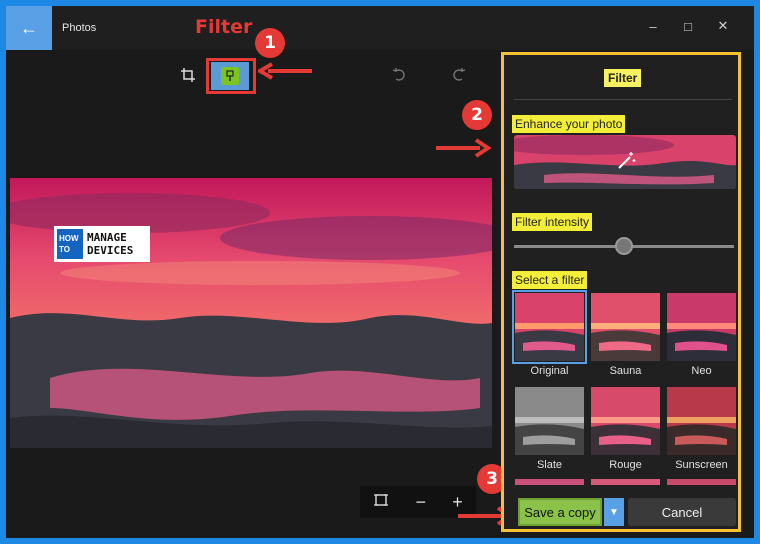 The image size is (760, 544). What do you see at coordinates (110, 250) in the screenshot?
I see `logo-text-devices: DEVICES` at bounding box center [110, 250].